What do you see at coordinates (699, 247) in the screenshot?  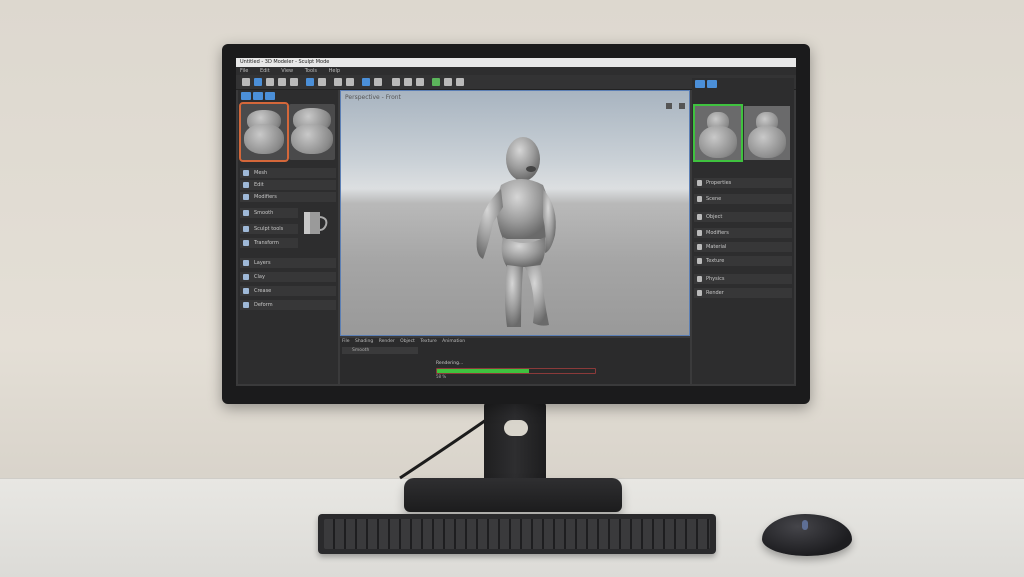 I see `material-icon` at bounding box center [699, 247].